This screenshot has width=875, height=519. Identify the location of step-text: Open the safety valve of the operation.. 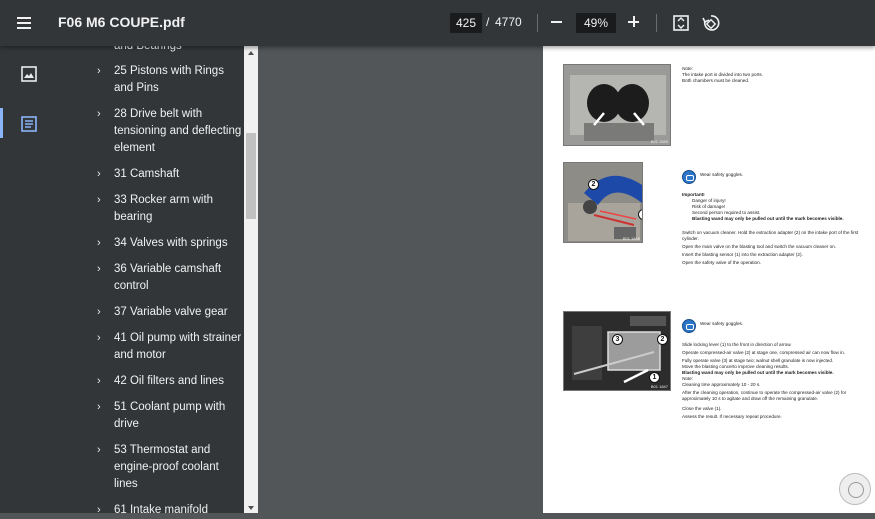
(721, 262).